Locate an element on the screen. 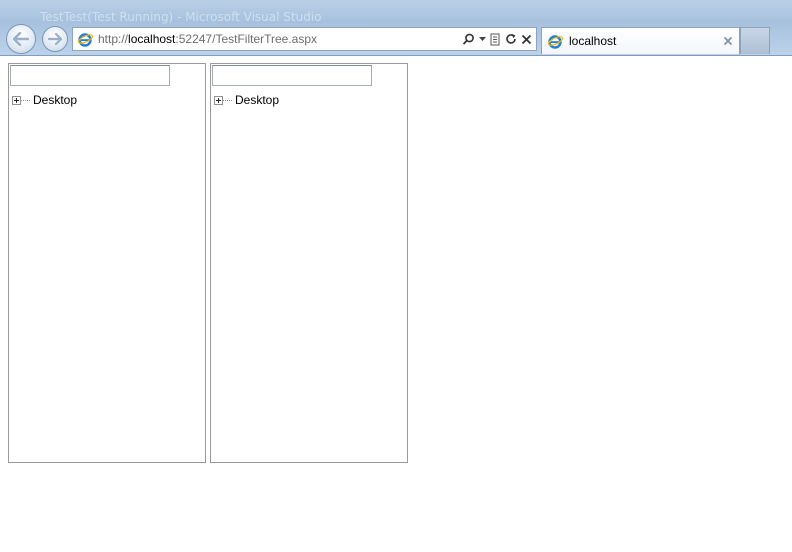 This screenshot has width=792, height=552. back-arrow-icon is located at coordinates (21, 39).